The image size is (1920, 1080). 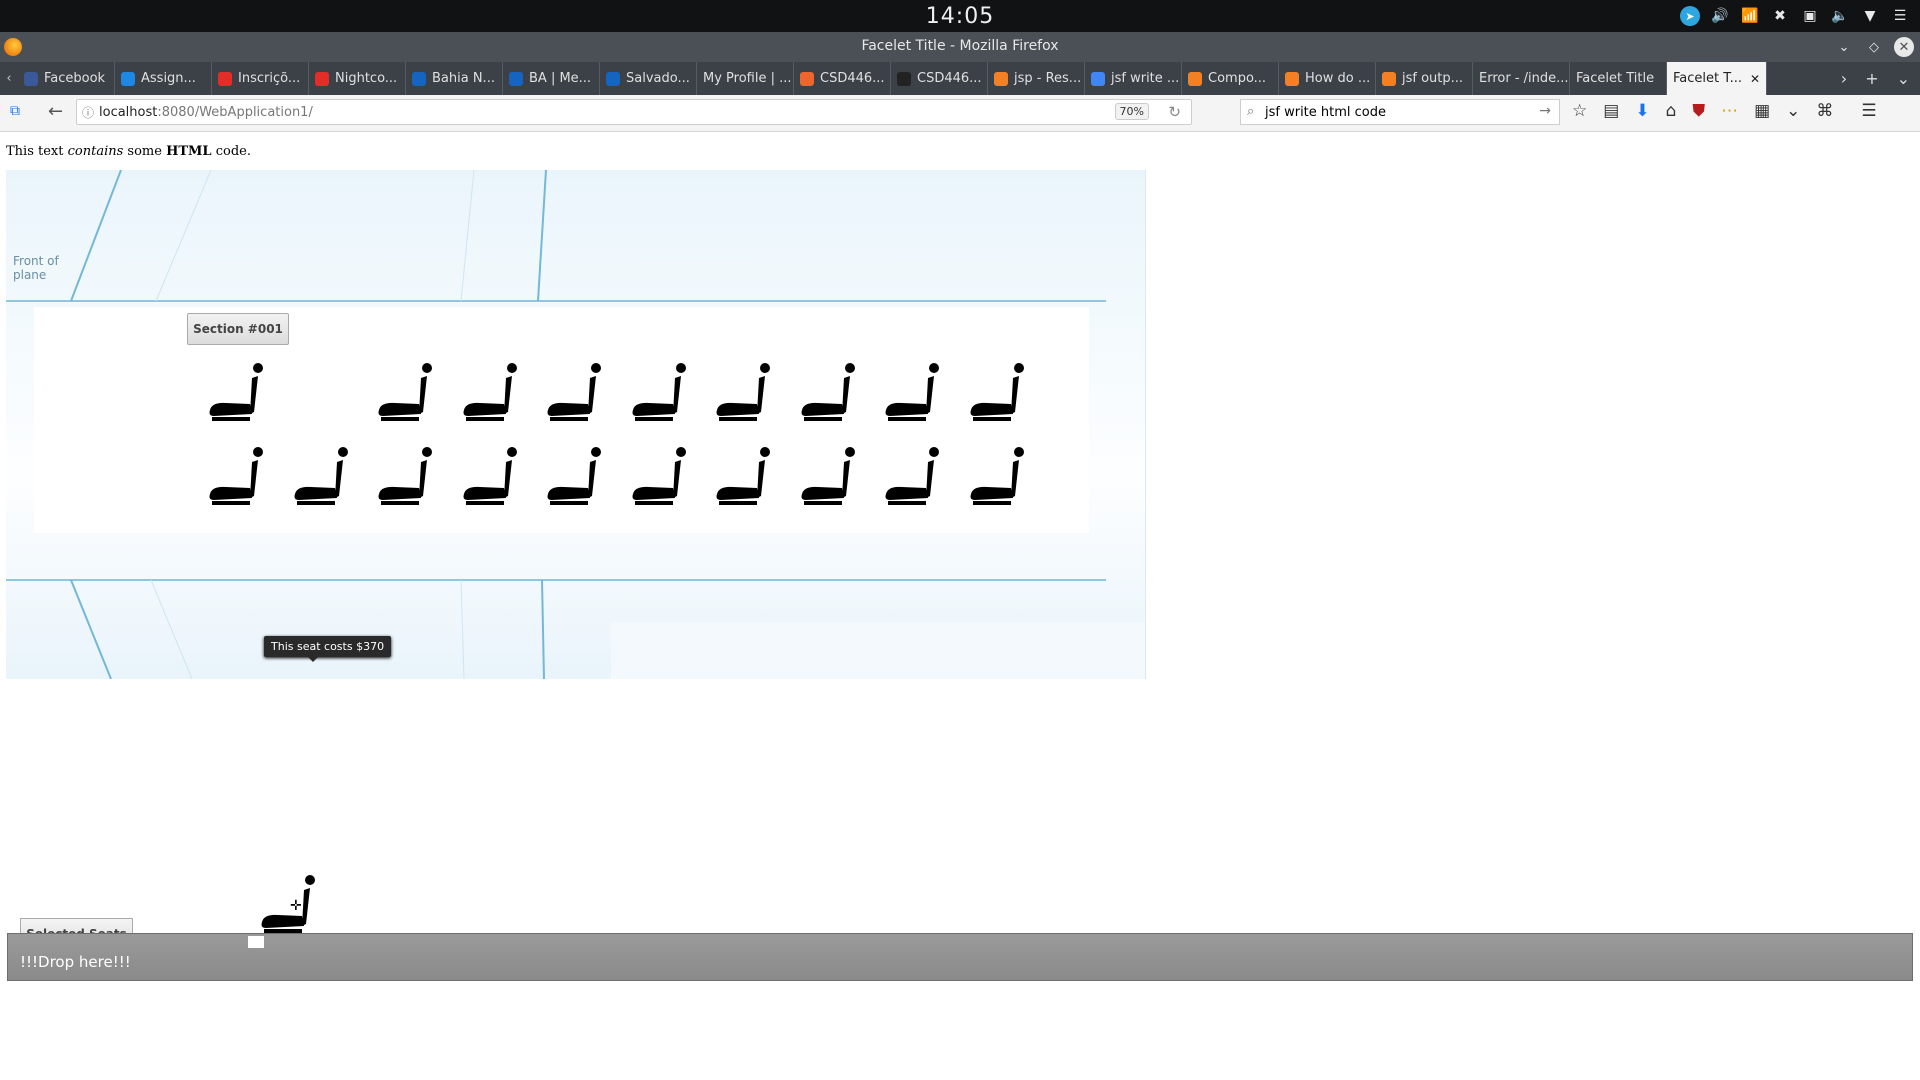 I want to click on seat-r1-c6, so click(x=658, y=394).